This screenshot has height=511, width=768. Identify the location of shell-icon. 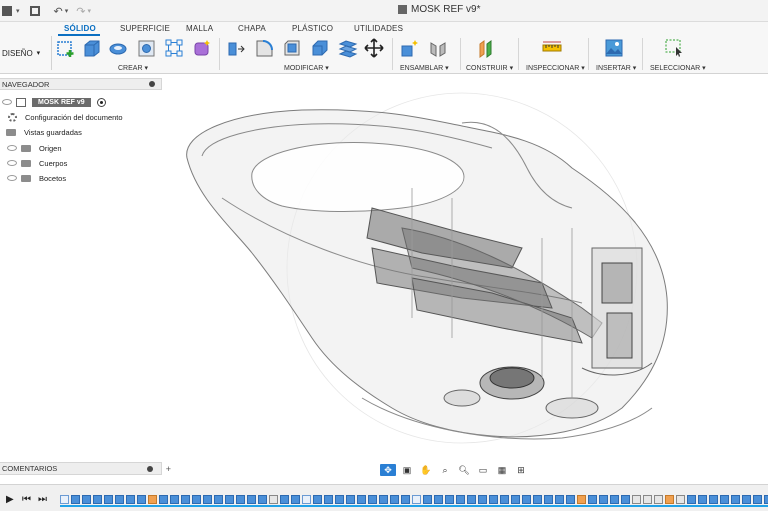
(320, 48).